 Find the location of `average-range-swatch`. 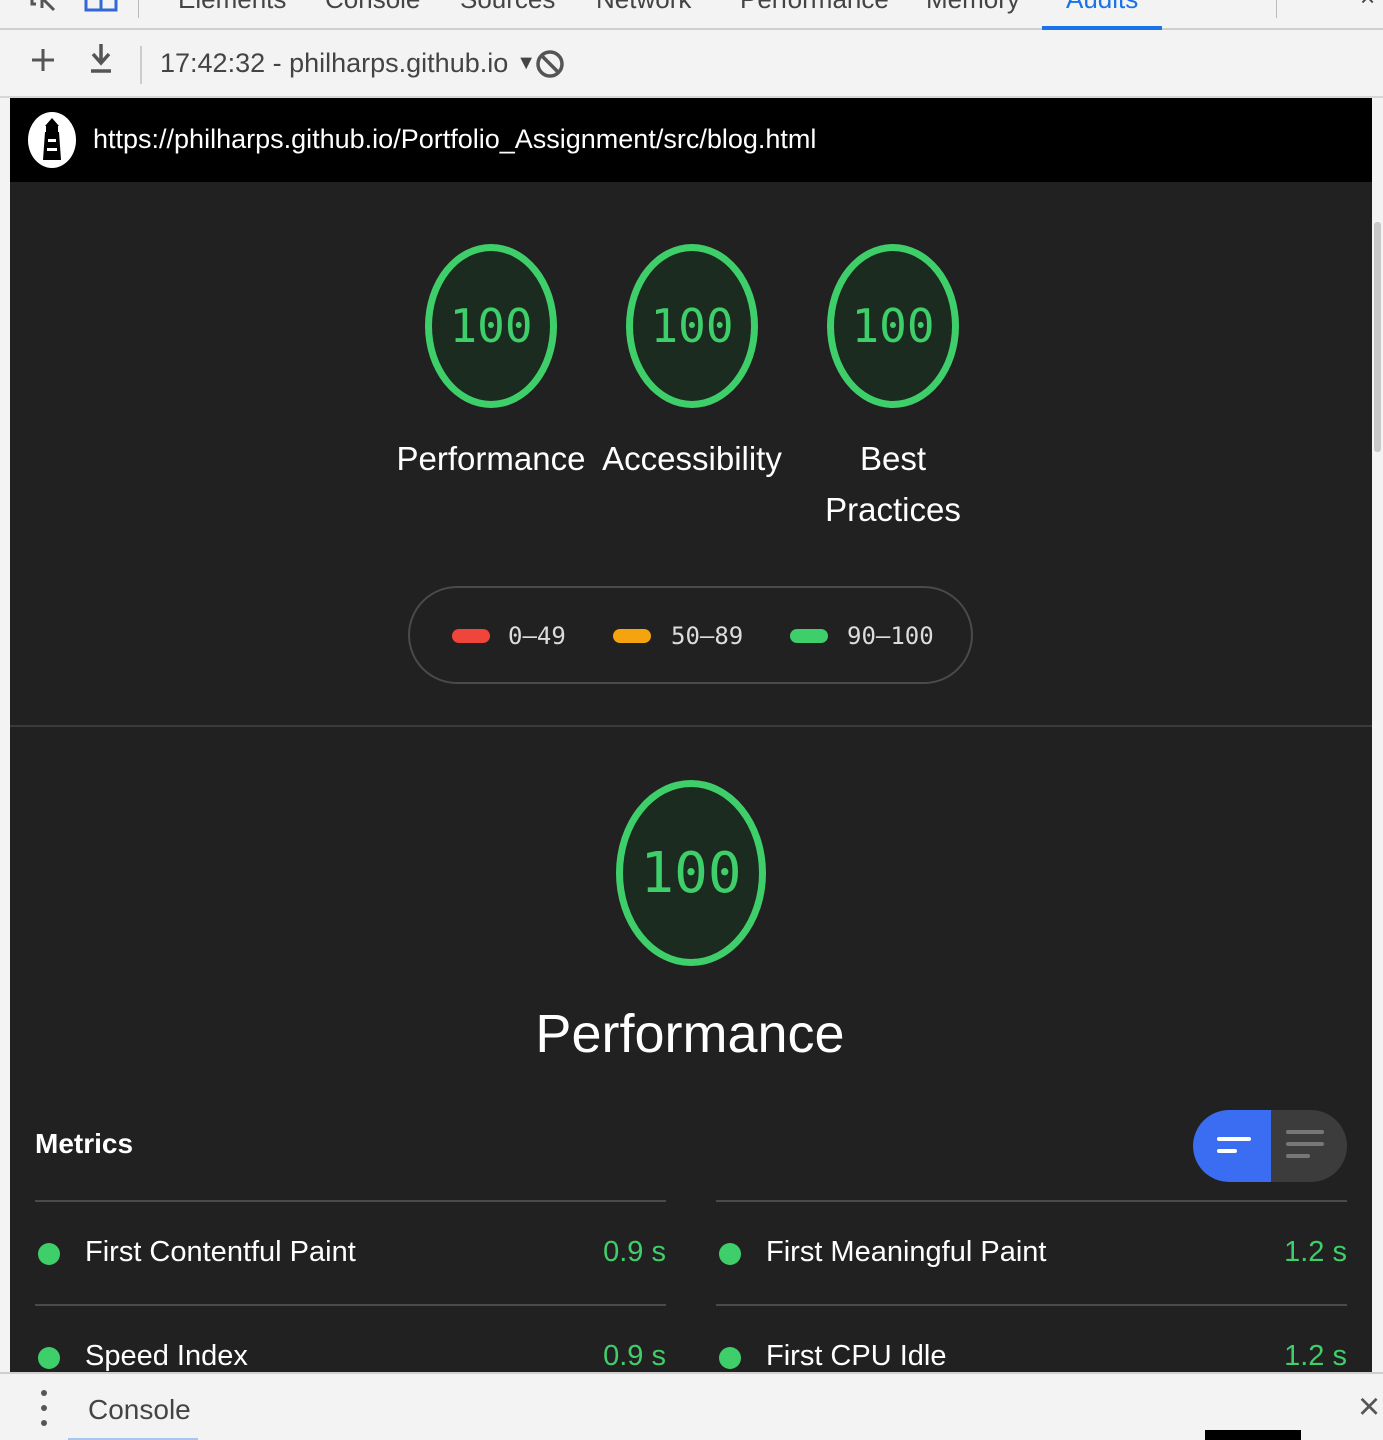

average-range-swatch is located at coordinates (632, 636).